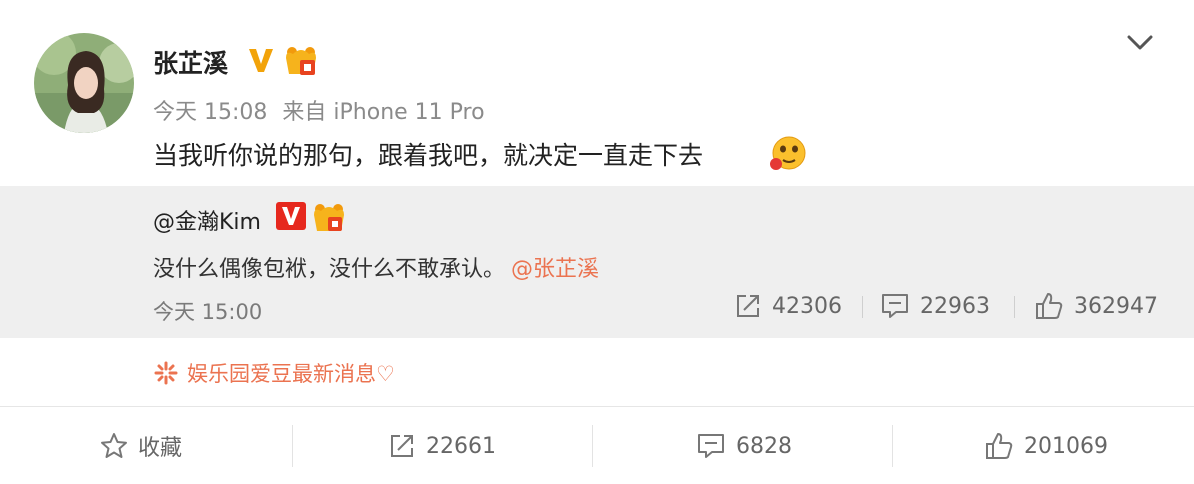 The width and height of the screenshot is (1194, 484). What do you see at coordinates (207, 311) in the screenshot?
I see `repost-time: 今天 15:00` at bounding box center [207, 311].